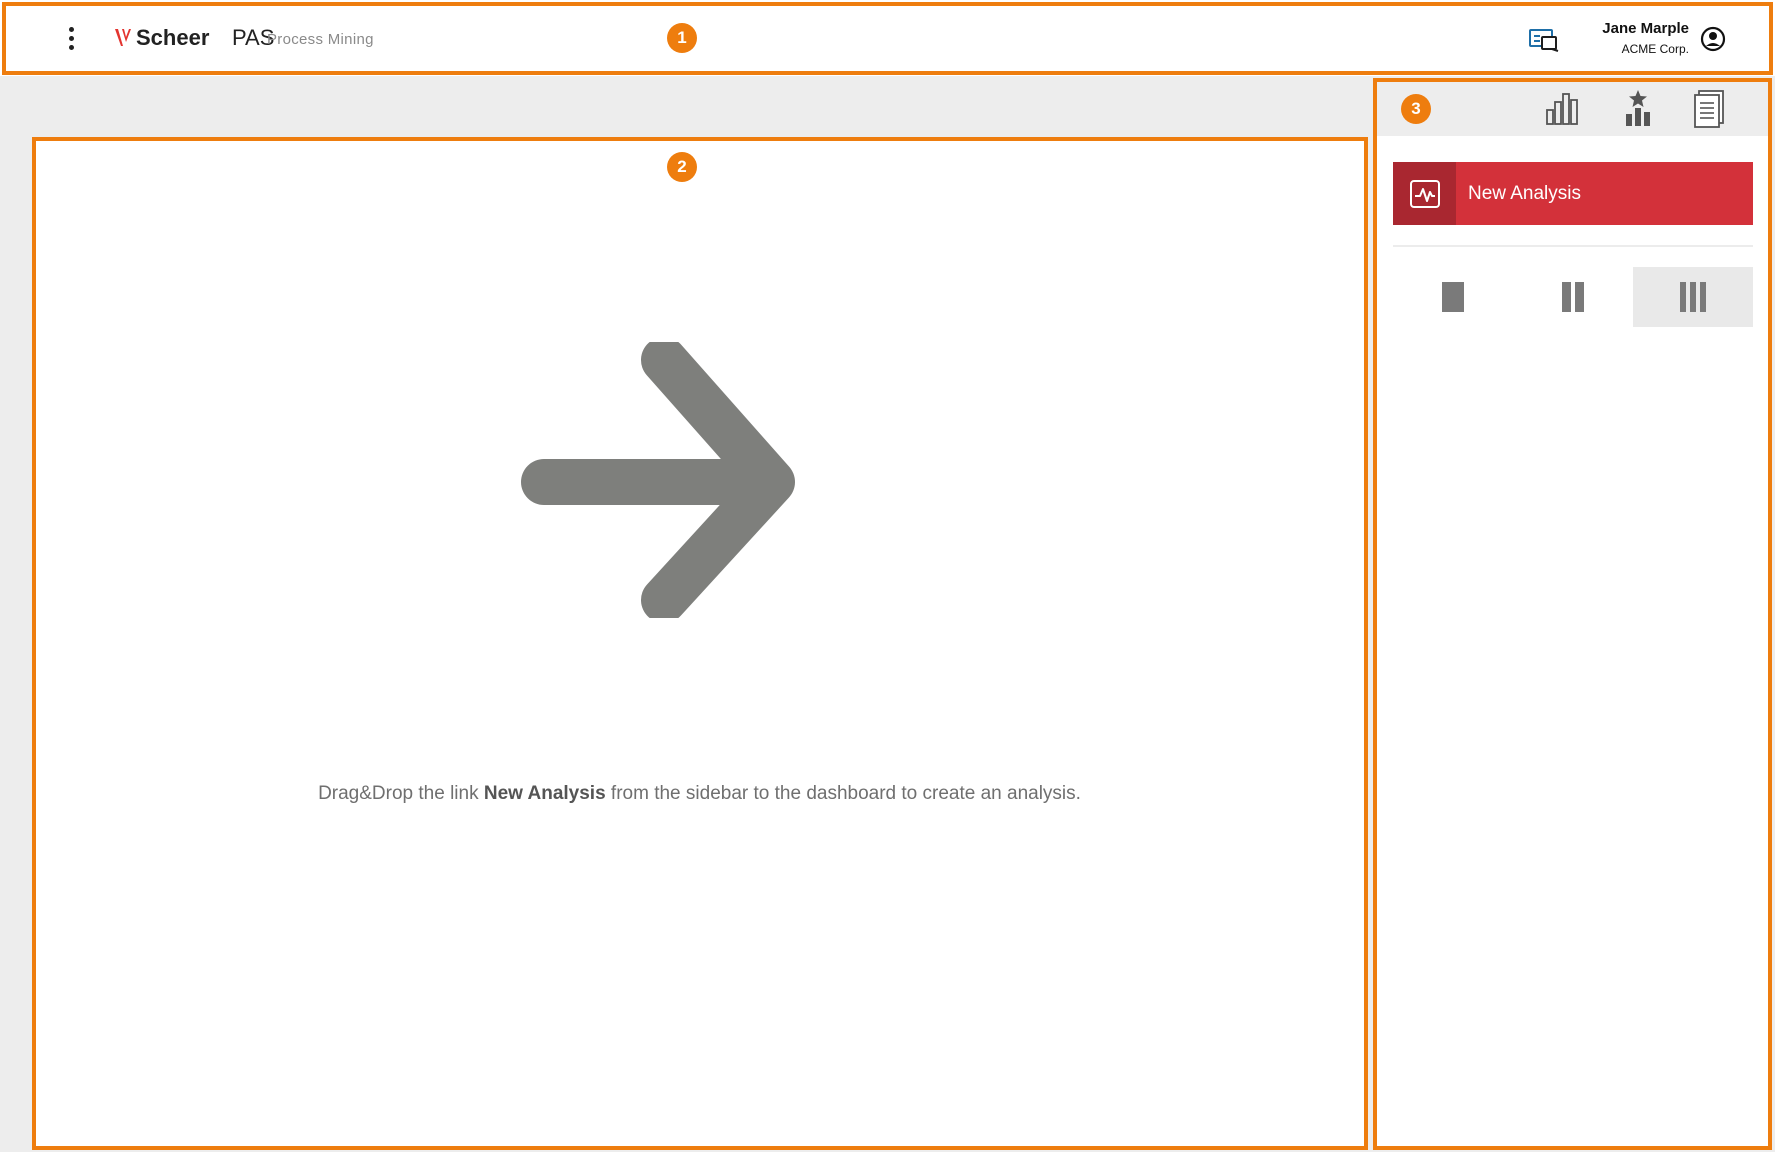  Describe the element at coordinates (401, 793) in the screenshot. I see `hint-text-start: Drag&Drop the link` at that location.